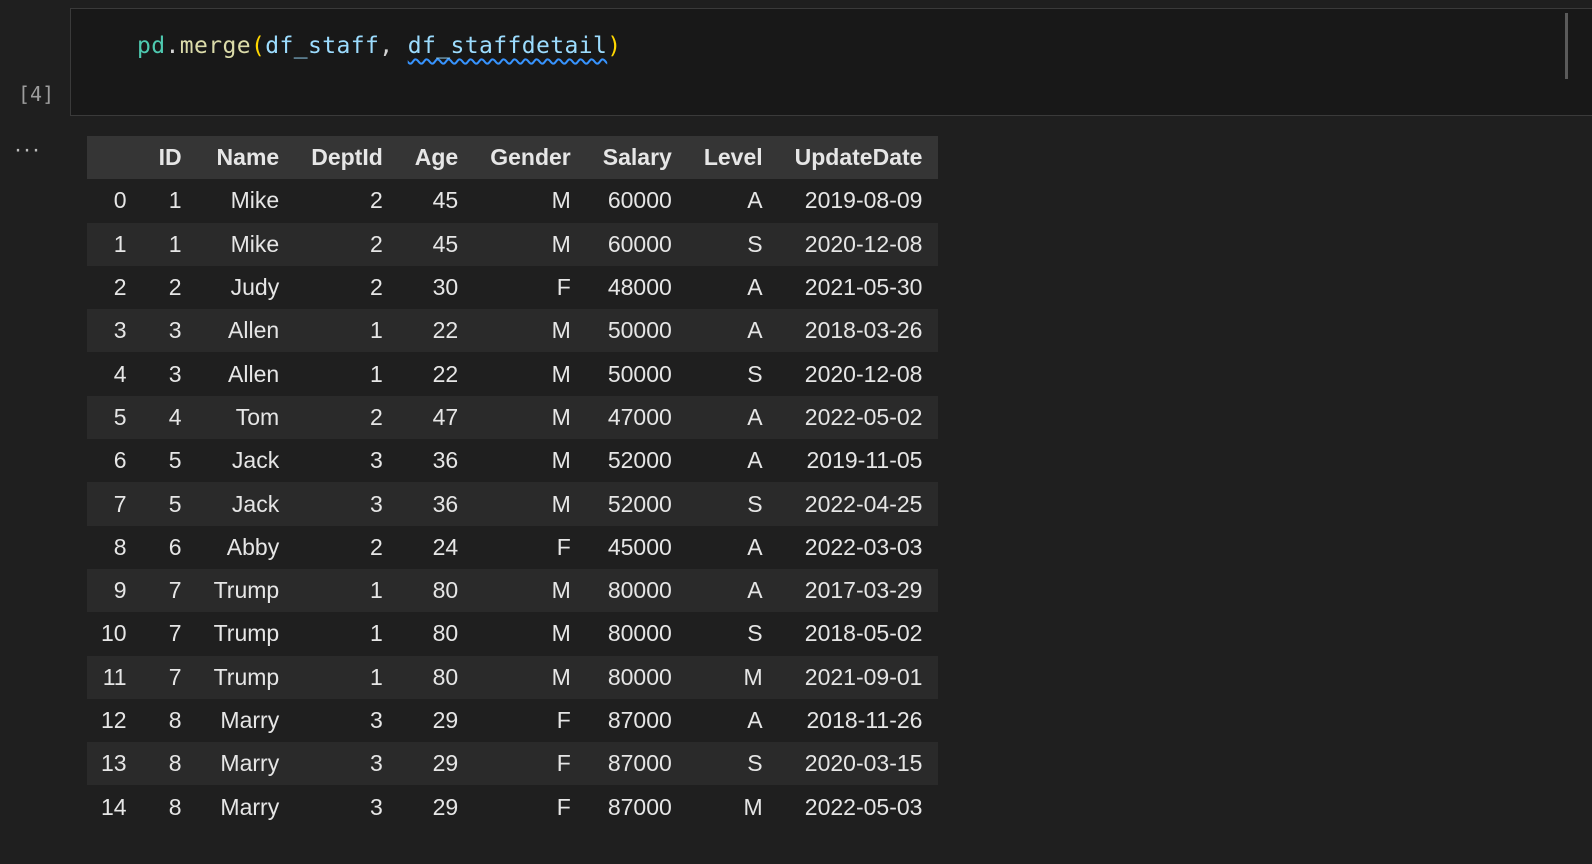  I want to click on table-cell-name: Jack, so click(255, 460).